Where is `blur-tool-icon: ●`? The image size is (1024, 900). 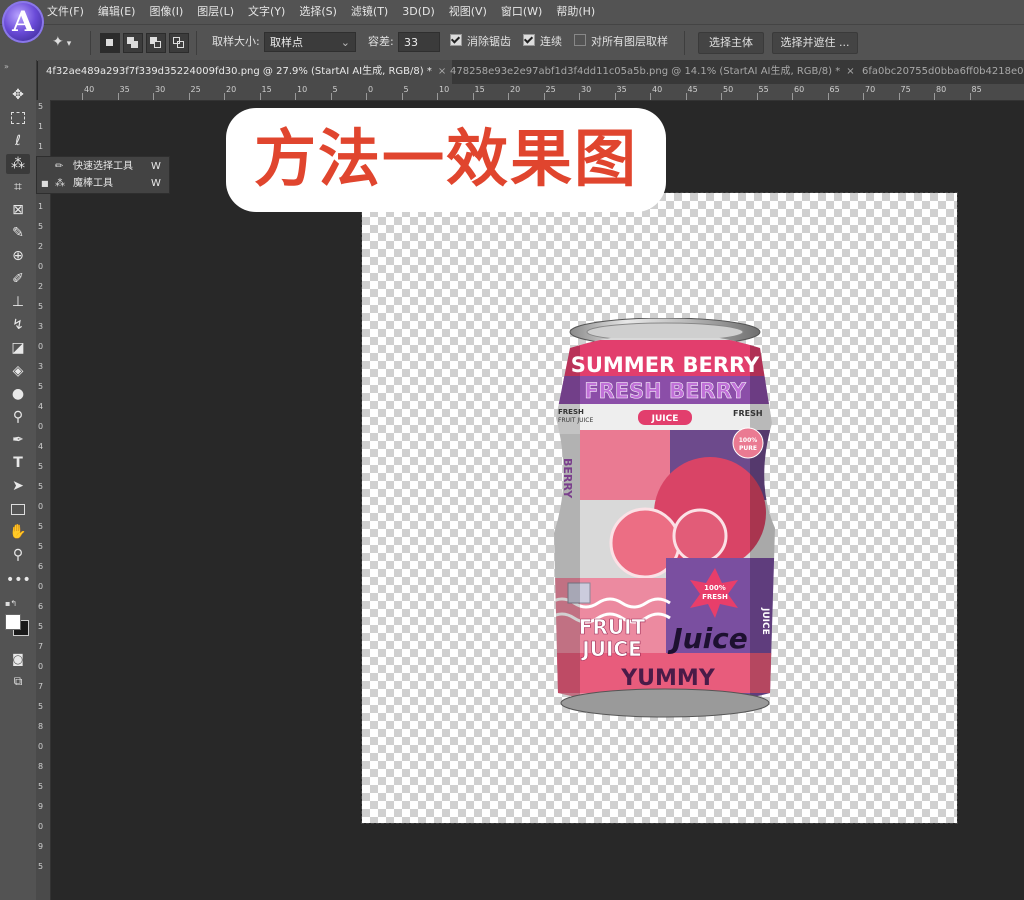
blur-tool-icon: ● is located at coordinates (18, 394).